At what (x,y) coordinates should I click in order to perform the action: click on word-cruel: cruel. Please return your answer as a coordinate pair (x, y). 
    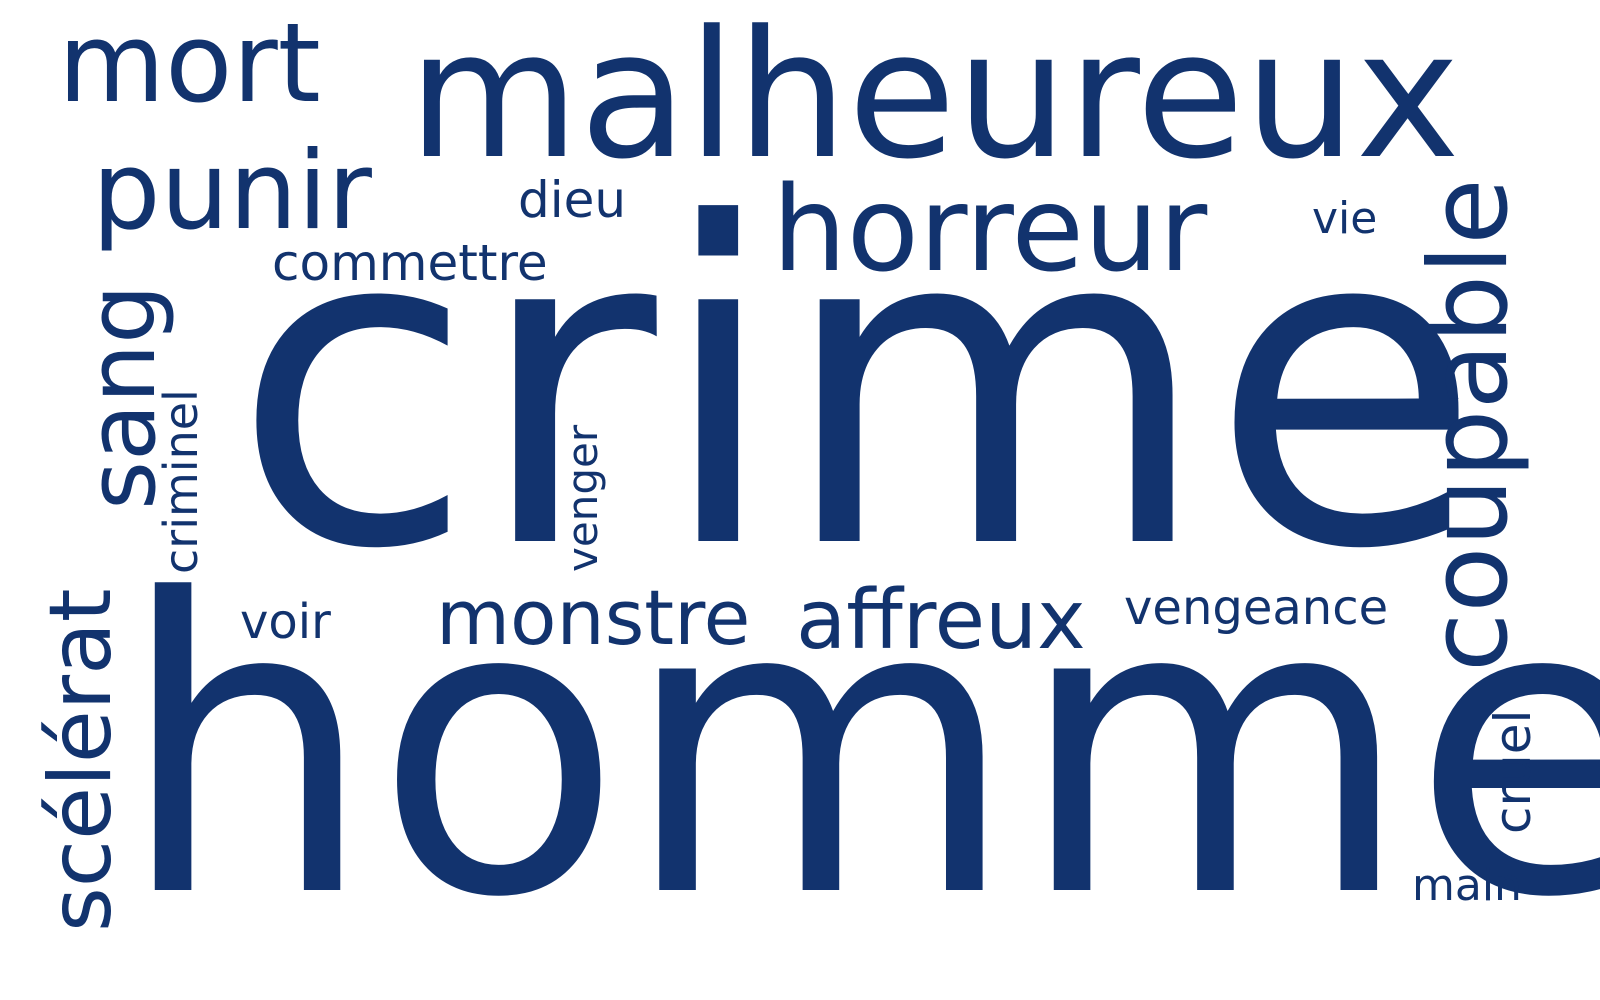
    Looking at the image, I should click on (1513, 771).